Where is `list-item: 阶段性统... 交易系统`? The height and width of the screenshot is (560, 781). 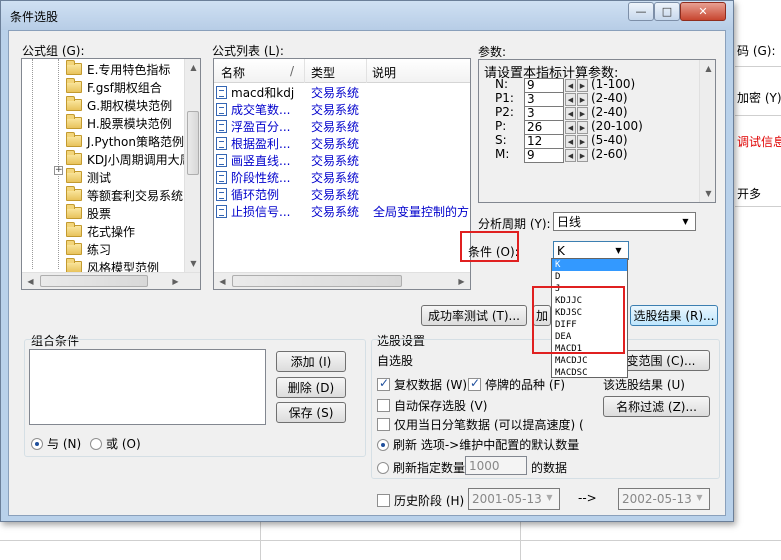
list-item: 阶段性统... 交易系统 is located at coordinates (343, 177).